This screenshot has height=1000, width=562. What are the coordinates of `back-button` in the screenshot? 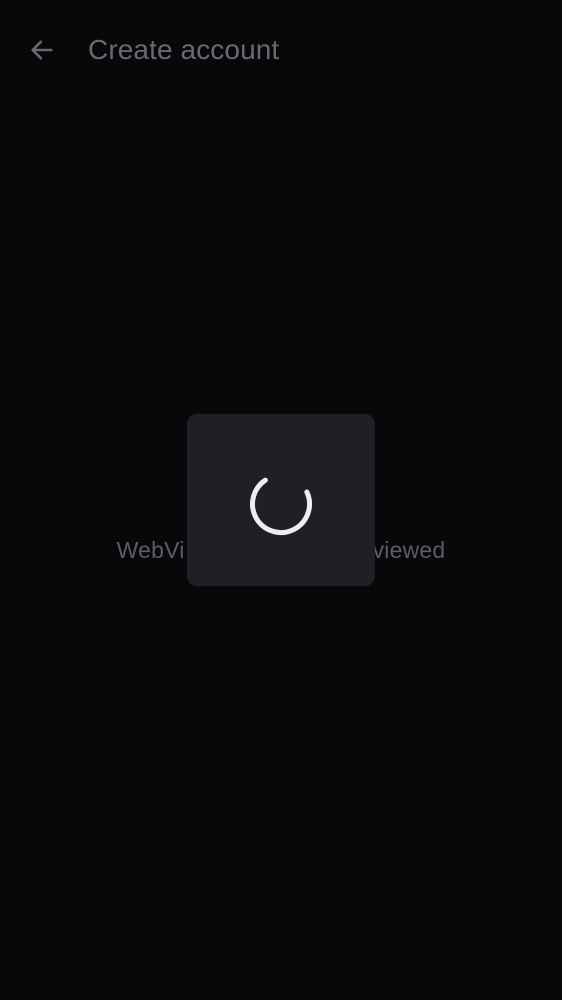 It's located at (42, 50).